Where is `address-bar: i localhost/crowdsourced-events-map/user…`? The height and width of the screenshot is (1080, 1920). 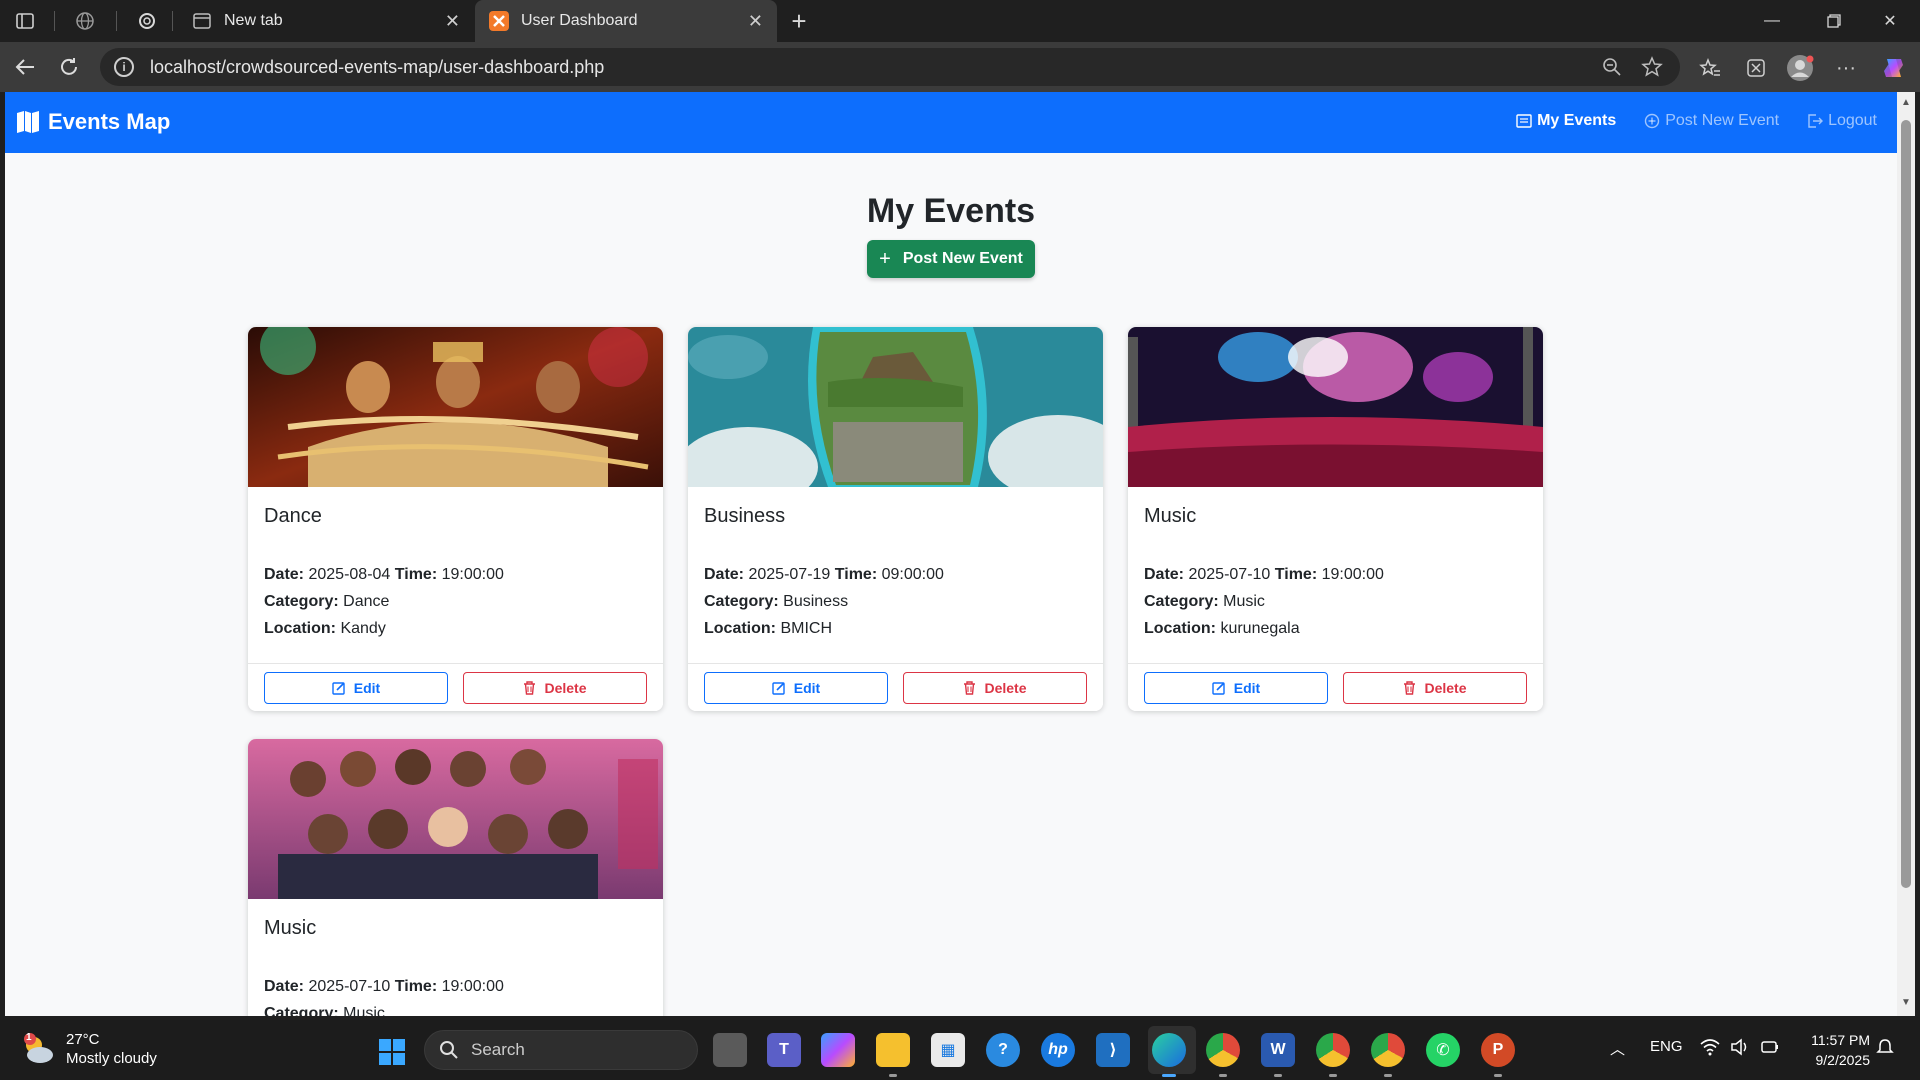
address-bar: i localhost/crowdsourced-events-map/user… is located at coordinates (890, 67).